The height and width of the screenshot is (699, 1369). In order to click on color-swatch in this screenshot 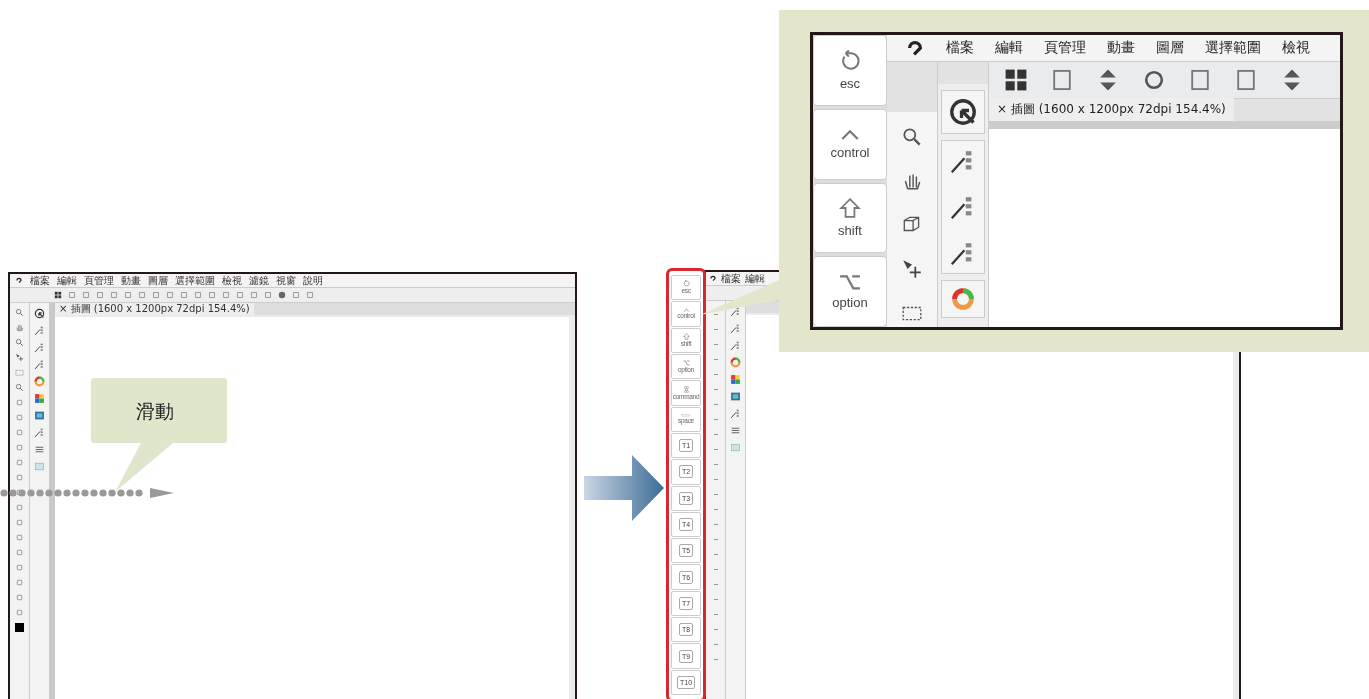, I will do `click(19, 627)`.